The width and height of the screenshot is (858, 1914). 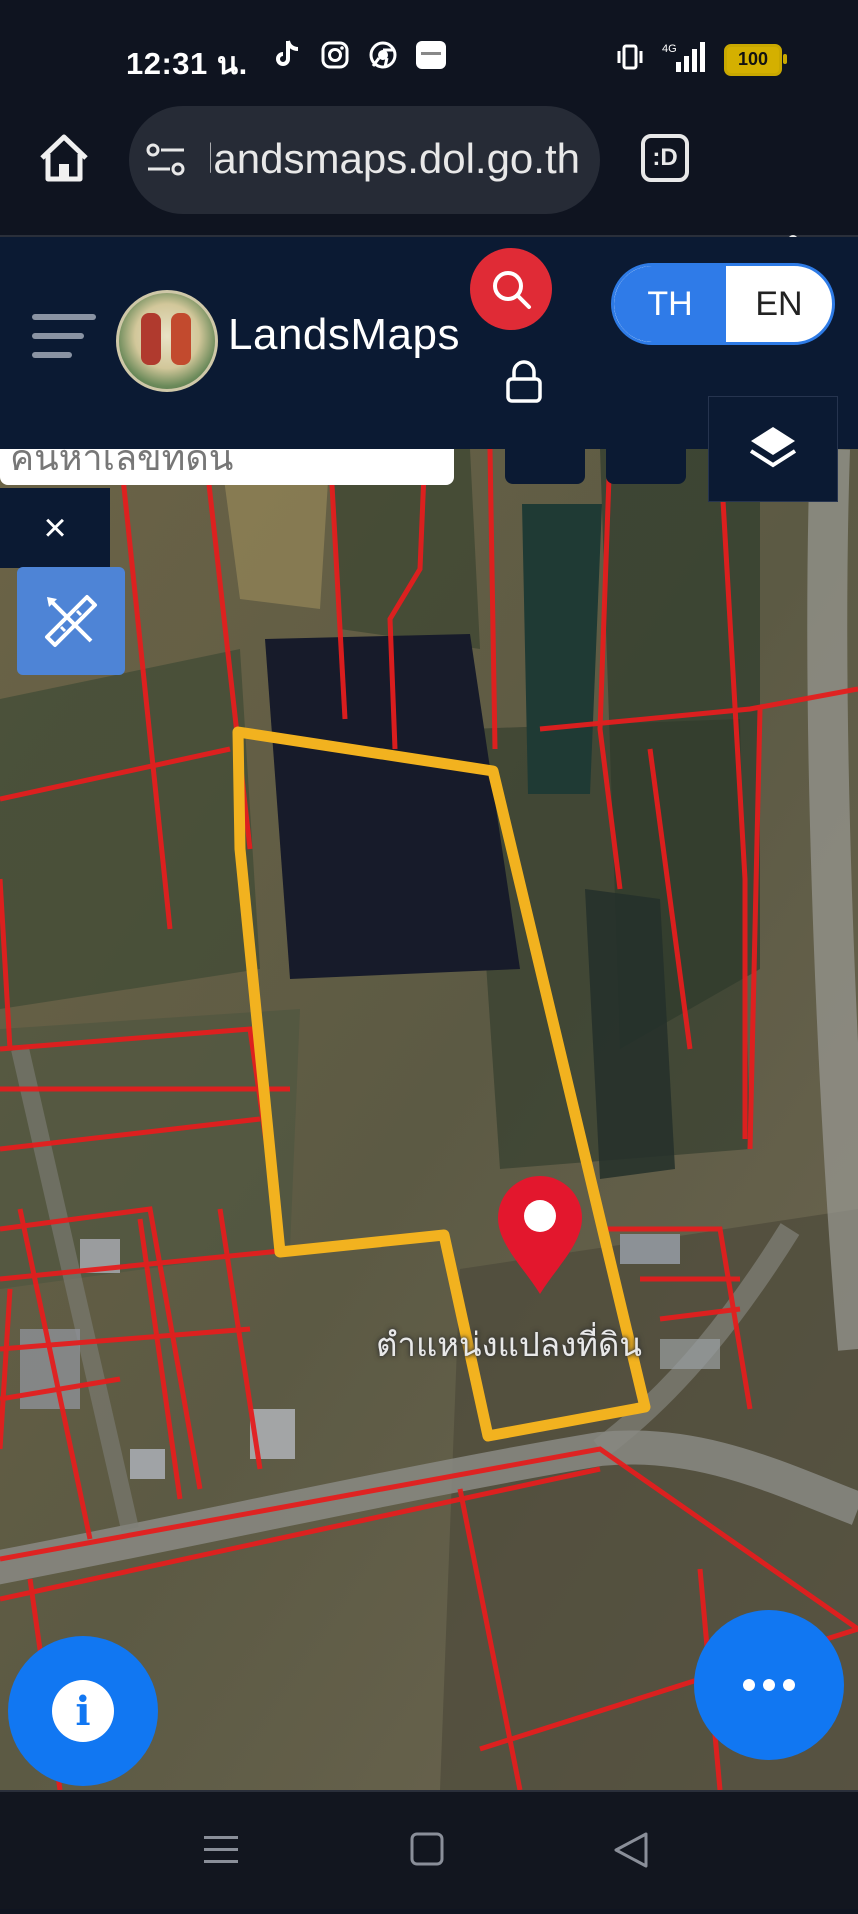 What do you see at coordinates (166, 160) in the screenshot?
I see `site-settings-icon` at bounding box center [166, 160].